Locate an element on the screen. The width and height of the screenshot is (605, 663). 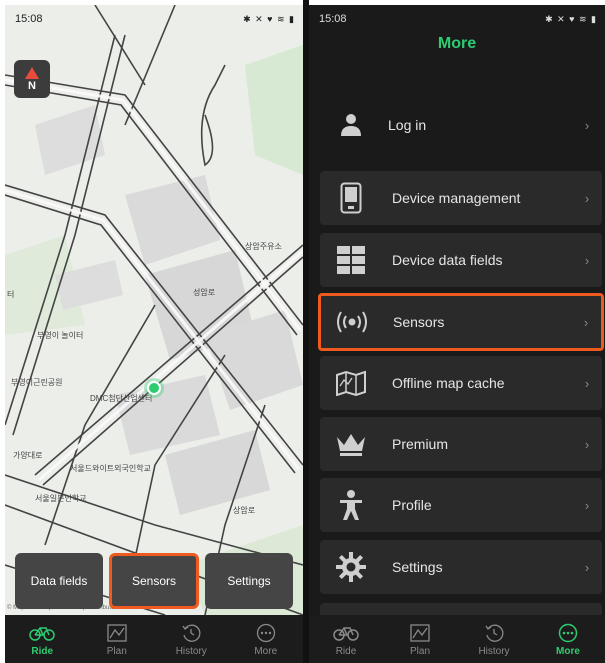
crown-icon is located at coordinates (351, 444).